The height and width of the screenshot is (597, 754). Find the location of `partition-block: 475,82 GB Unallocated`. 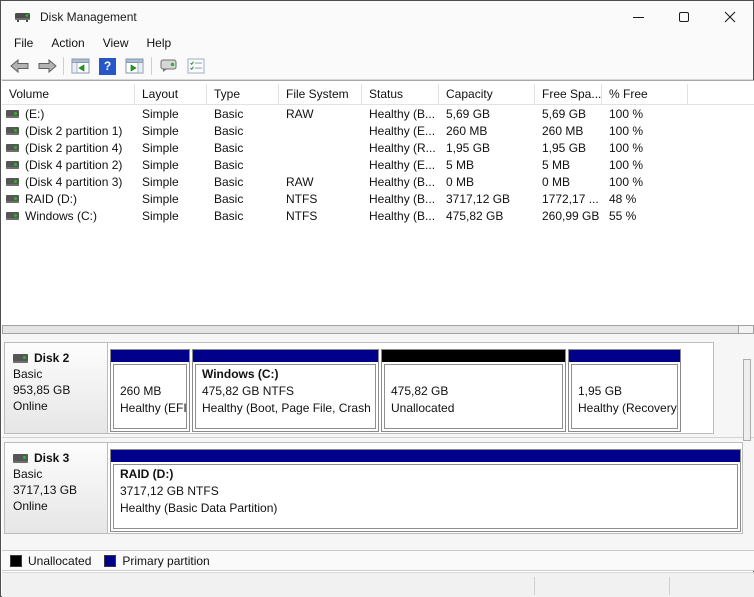

partition-block: 475,82 GB Unallocated is located at coordinates (473, 390).